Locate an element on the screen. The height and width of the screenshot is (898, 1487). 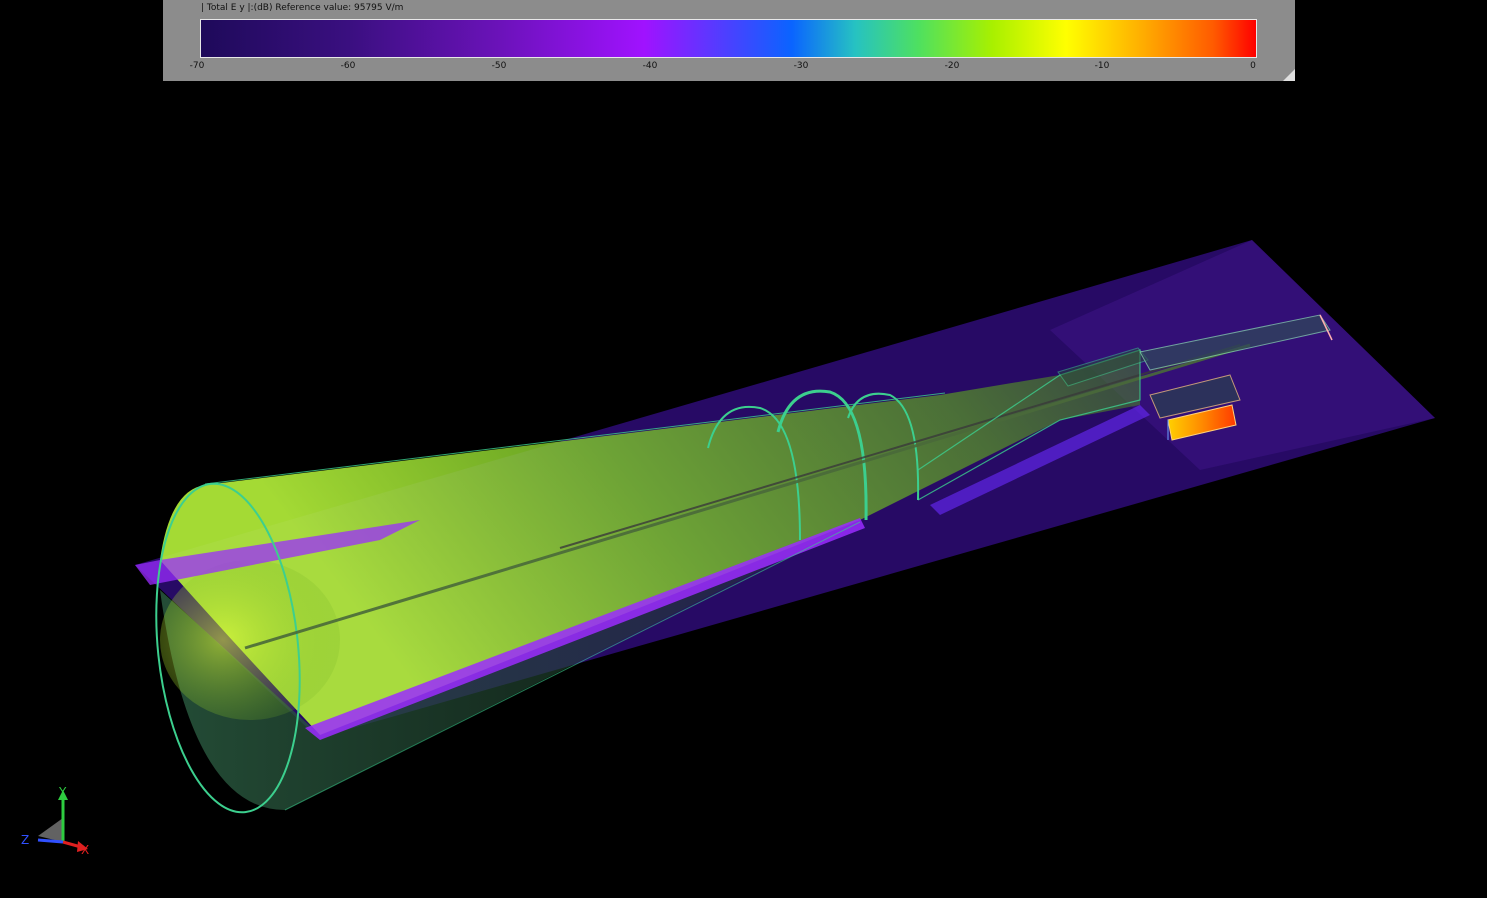
horn-mouth-glow is located at coordinates (250, 640).